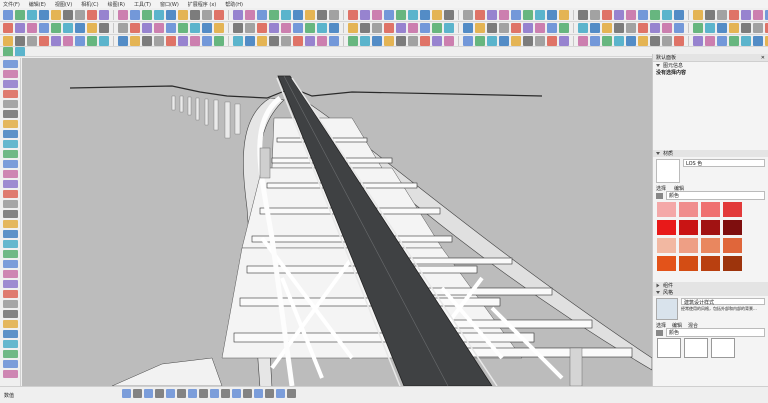 This screenshot has width=768, height=403. I want to click on menu-draw: 绘图(R), so click(116, 4).